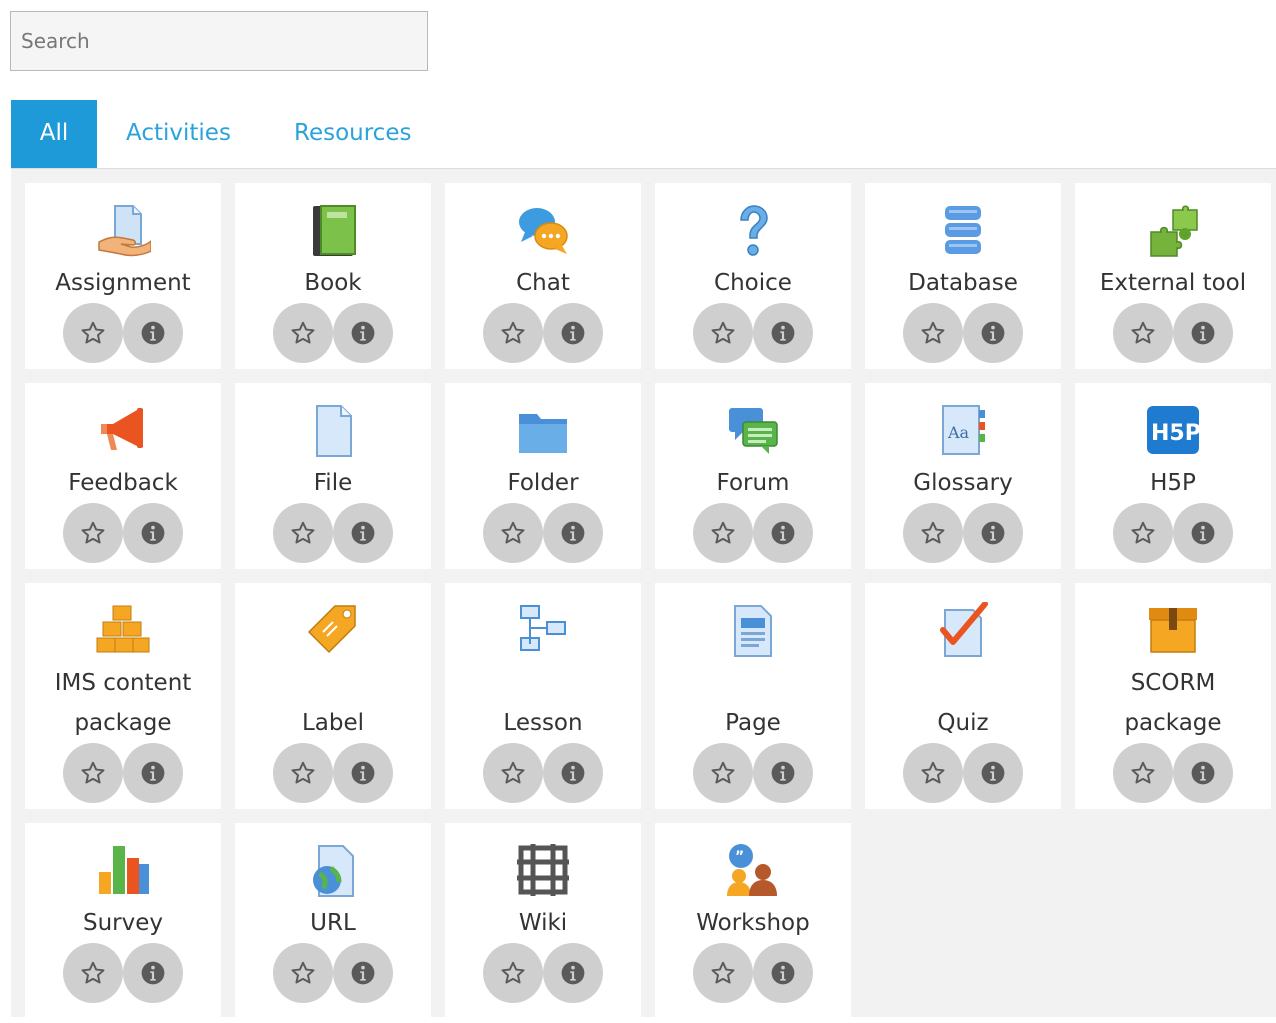 The width and height of the screenshot is (1276, 1023). I want to click on module-card-assignment: Assignment, so click(123, 276).